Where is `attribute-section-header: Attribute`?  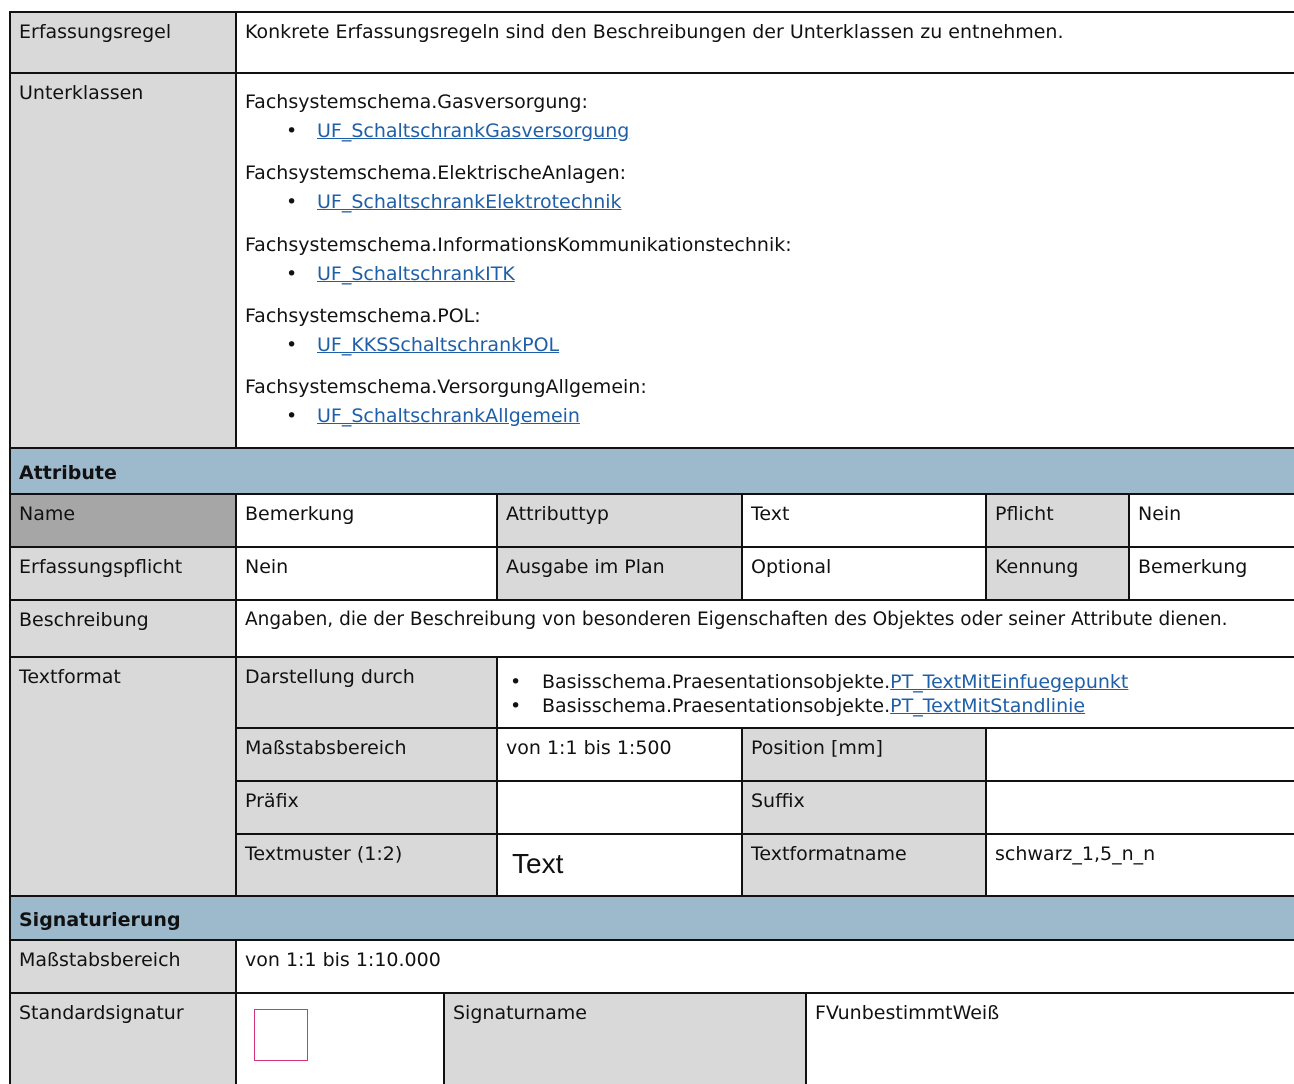 attribute-section-header: Attribute is located at coordinates (652, 471).